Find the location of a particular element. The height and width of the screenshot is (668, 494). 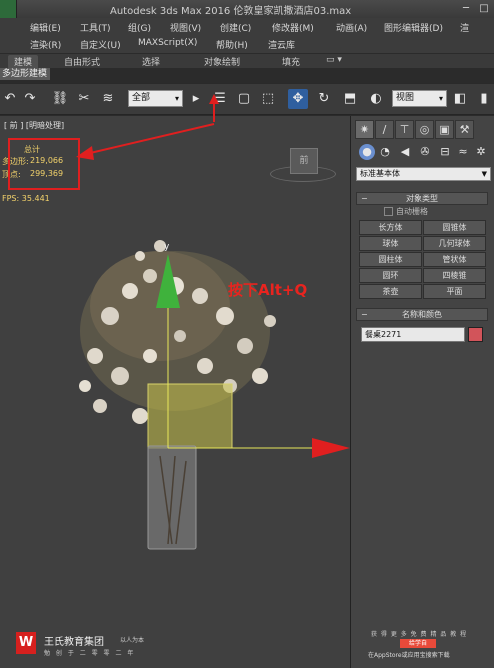

tab-polygon-modeling: 多边形建模 is located at coordinates (25, 74).